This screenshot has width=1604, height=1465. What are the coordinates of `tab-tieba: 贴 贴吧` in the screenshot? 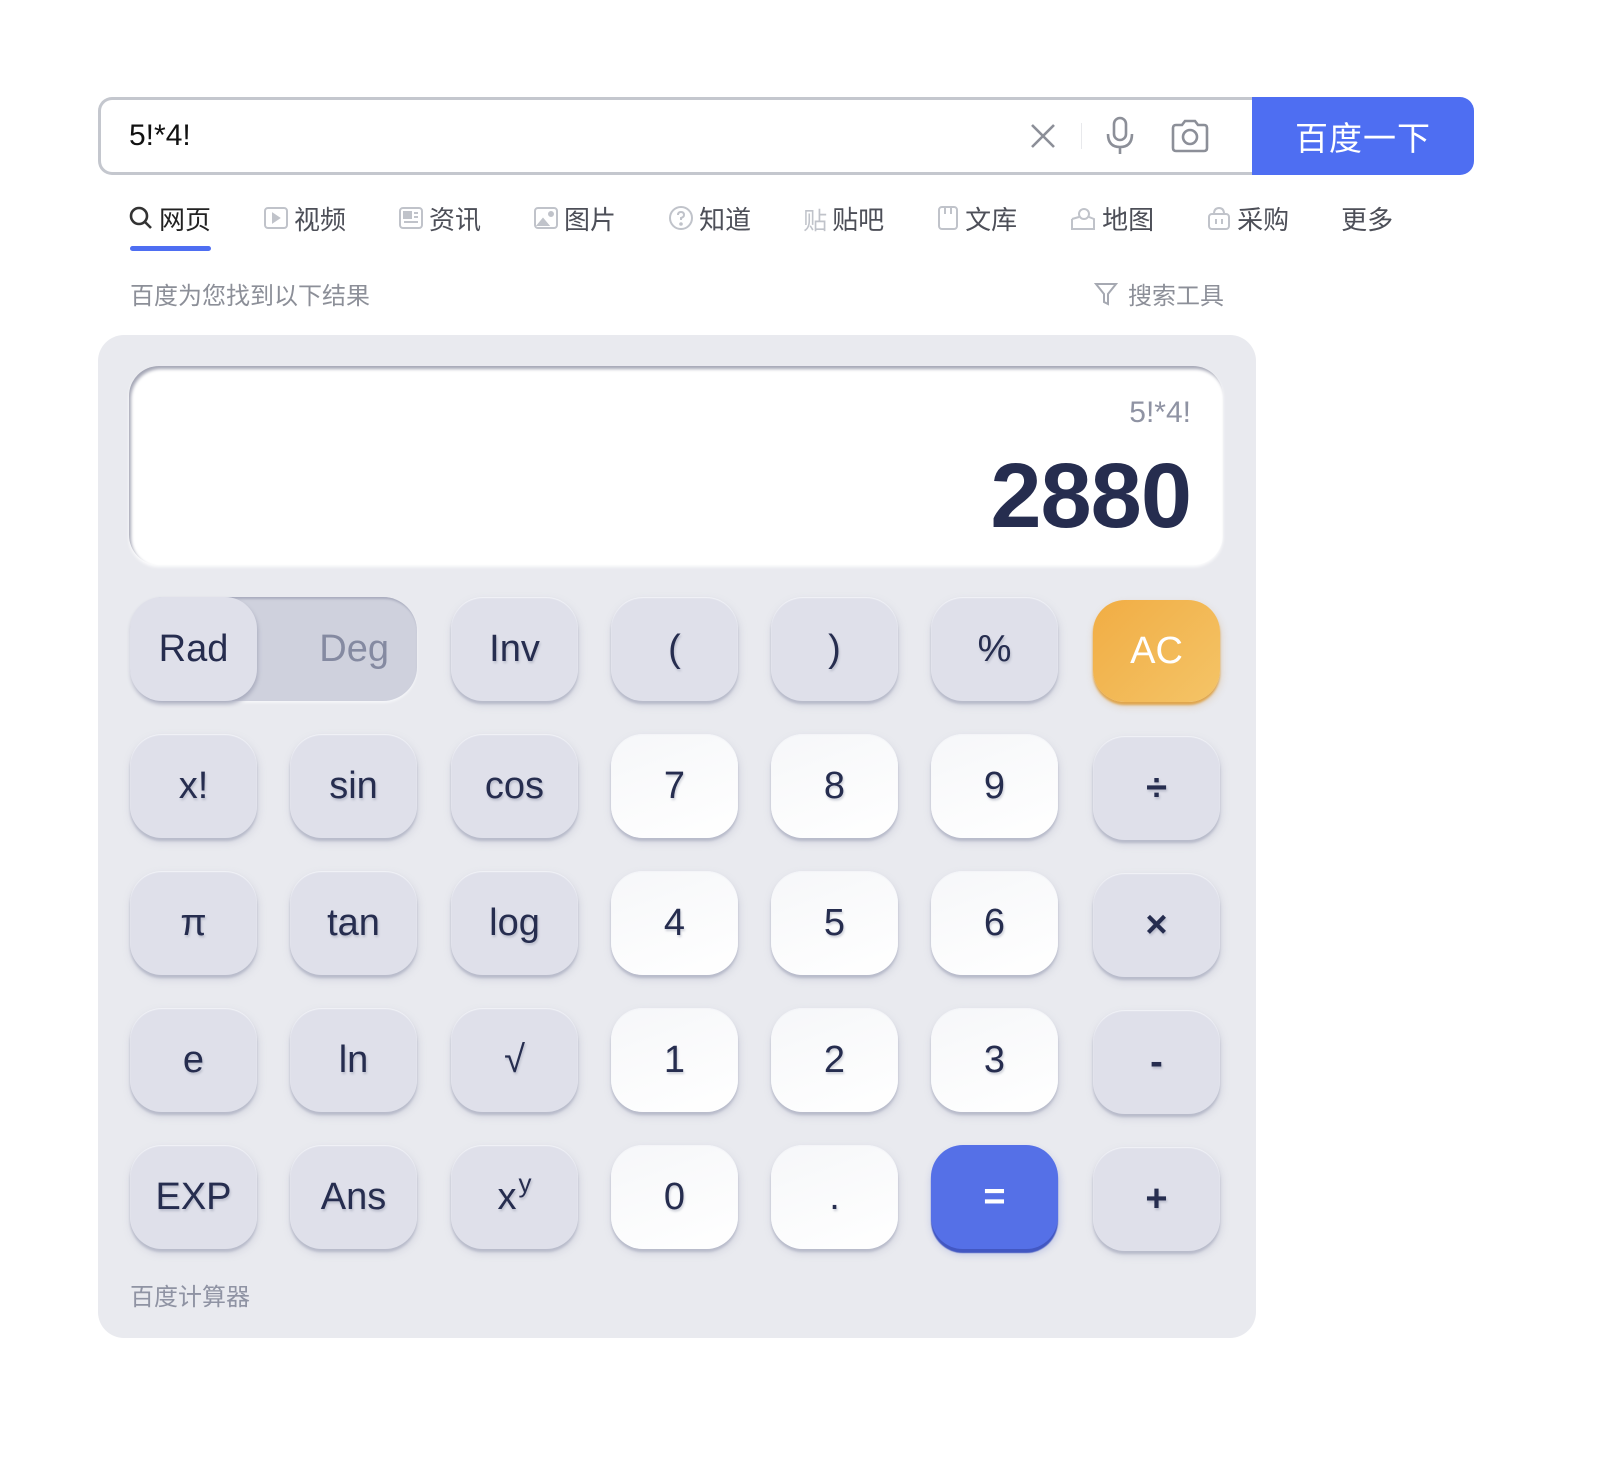 It's located at (843, 218).